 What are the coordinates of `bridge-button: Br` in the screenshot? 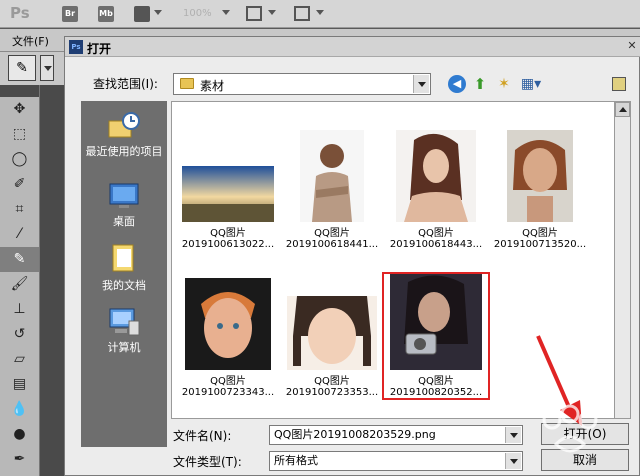 It's located at (70, 14).